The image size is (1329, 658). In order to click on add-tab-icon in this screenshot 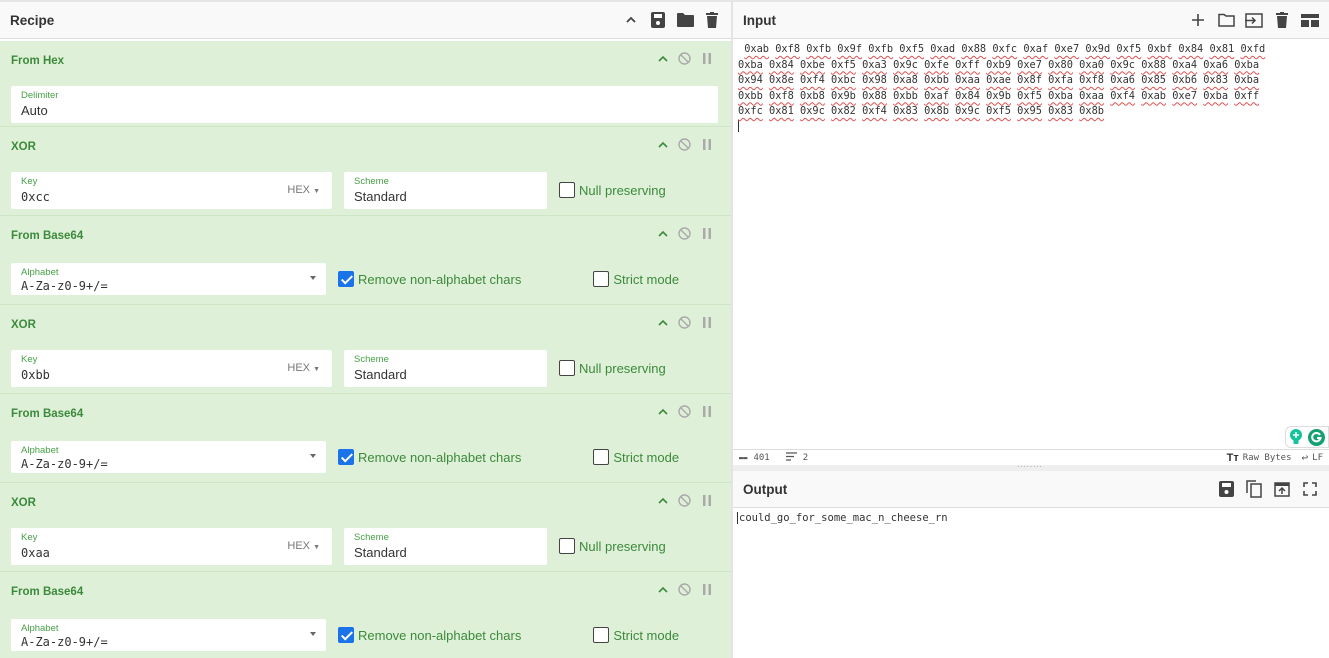, I will do `click(1198, 20)`.